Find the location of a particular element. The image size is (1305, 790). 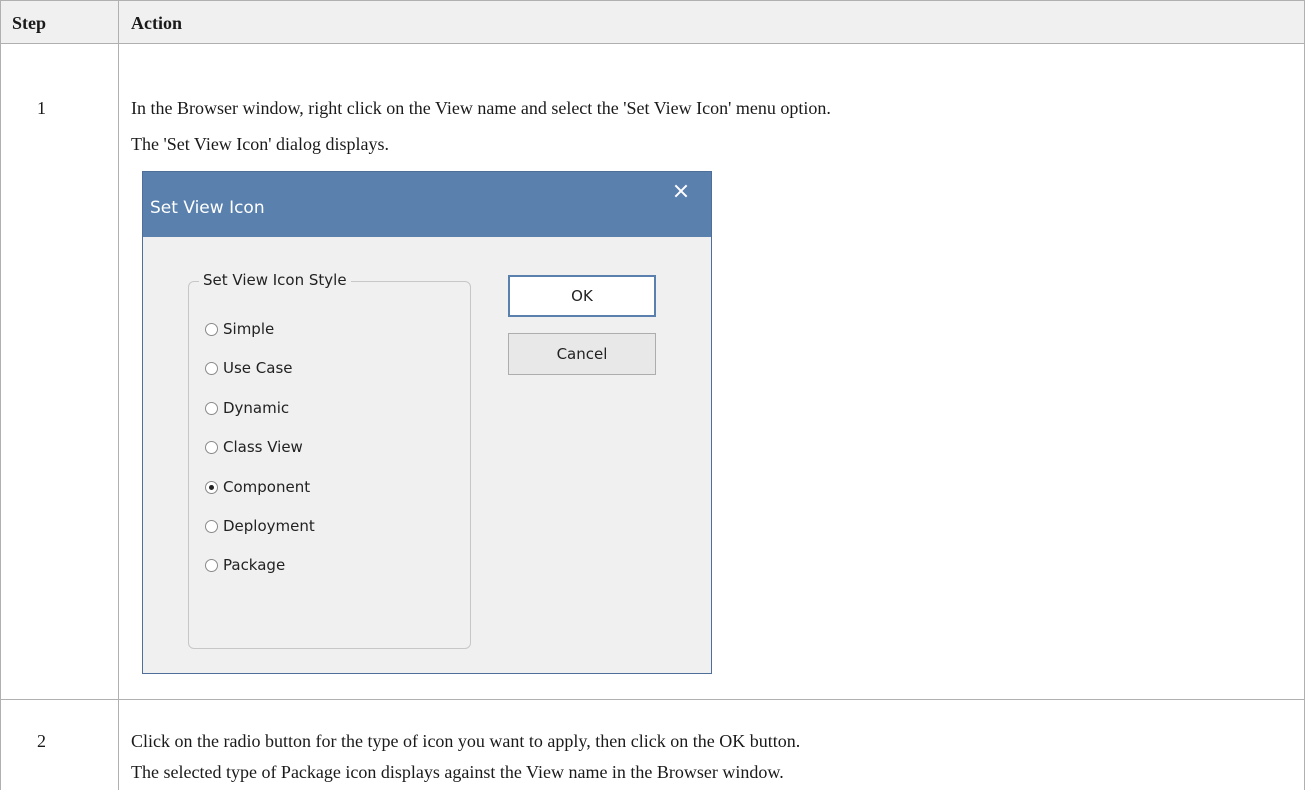

cancel-button: Cancel is located at coordinates (582, 354).